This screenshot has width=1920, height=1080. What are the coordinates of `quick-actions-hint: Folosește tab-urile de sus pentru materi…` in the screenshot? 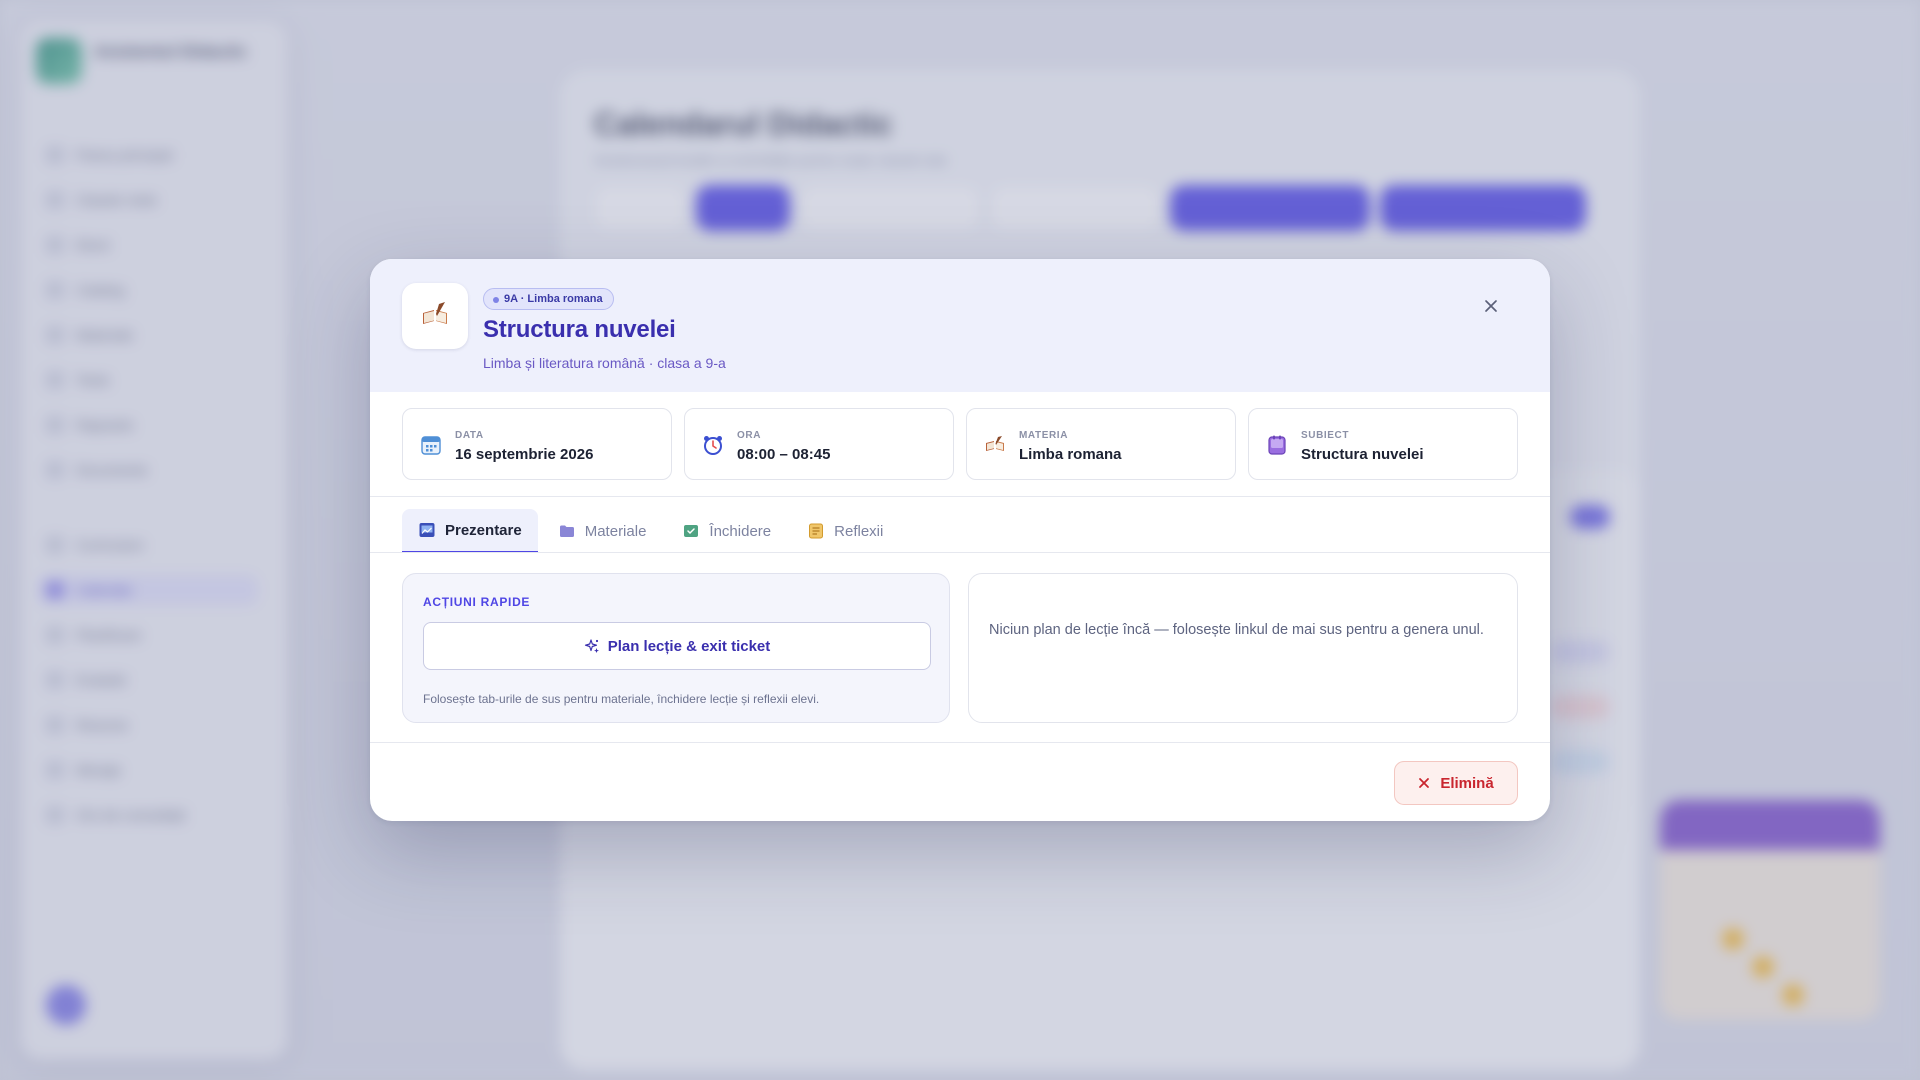 It's located at (621, 699).